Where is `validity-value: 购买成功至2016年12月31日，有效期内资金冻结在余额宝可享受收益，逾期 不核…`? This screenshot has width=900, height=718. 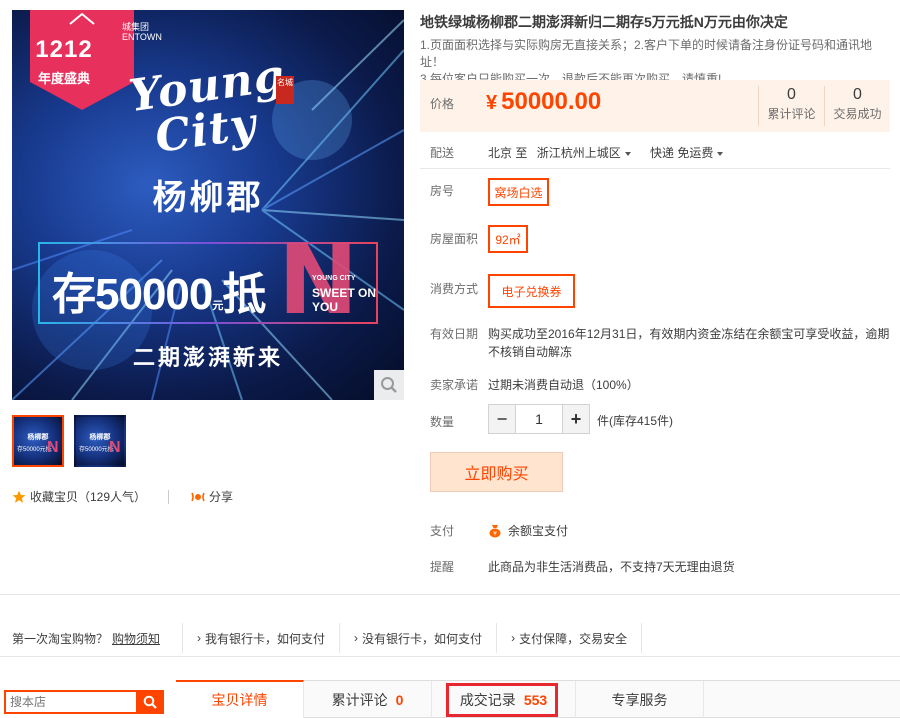
validity-value: 购买成功至2016年12月31日，有效期内资金冻结在余额宝可享受收益，逾期 不核… is located at coordinates (688, 343).